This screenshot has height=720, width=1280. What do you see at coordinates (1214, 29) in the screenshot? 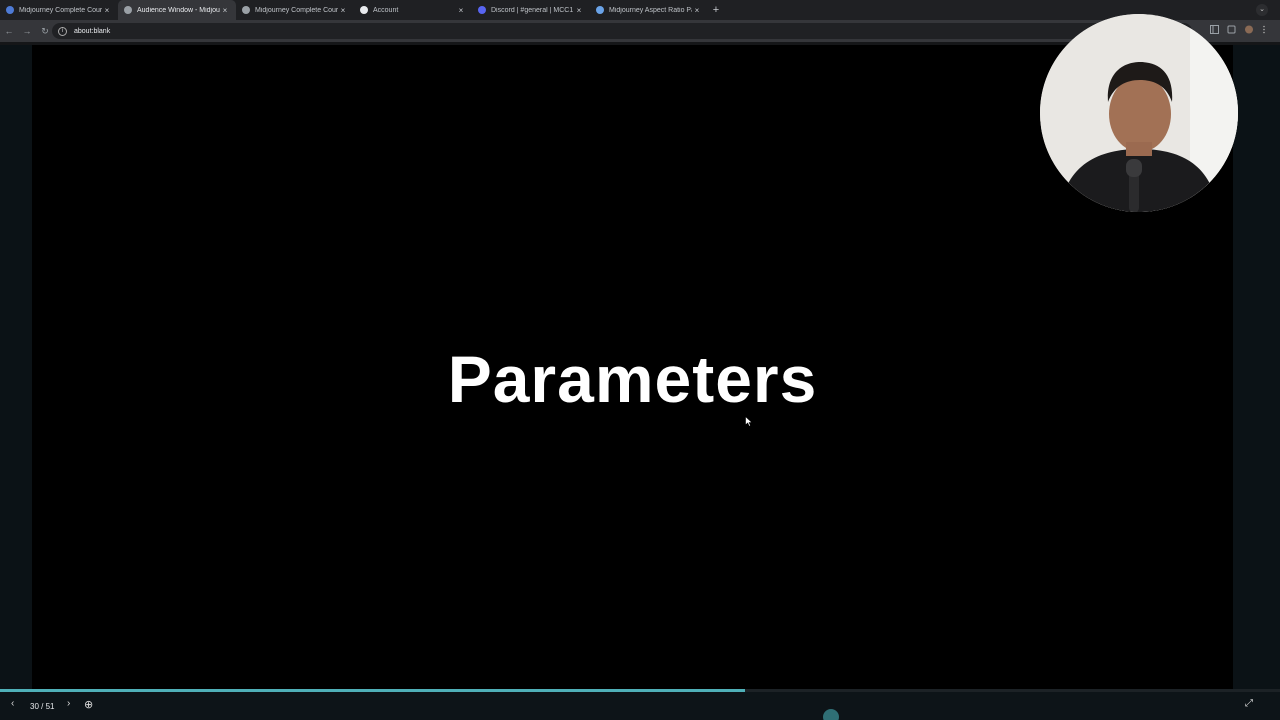
I see `sidebar-icon` at bounding box center [1214, 29].